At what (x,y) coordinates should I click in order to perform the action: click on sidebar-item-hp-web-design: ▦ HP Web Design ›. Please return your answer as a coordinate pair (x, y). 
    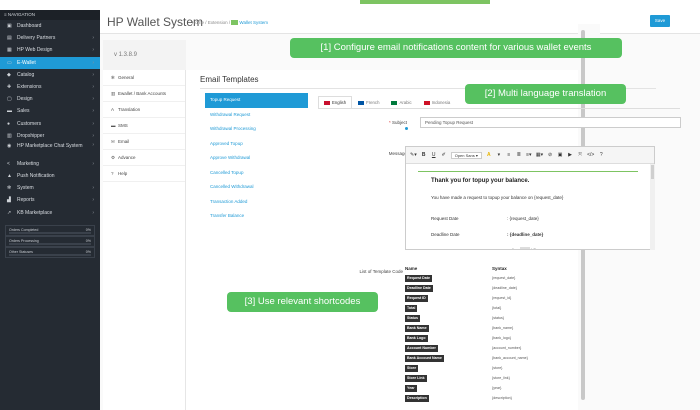
    Looking at the image, I should click on (50, 50).